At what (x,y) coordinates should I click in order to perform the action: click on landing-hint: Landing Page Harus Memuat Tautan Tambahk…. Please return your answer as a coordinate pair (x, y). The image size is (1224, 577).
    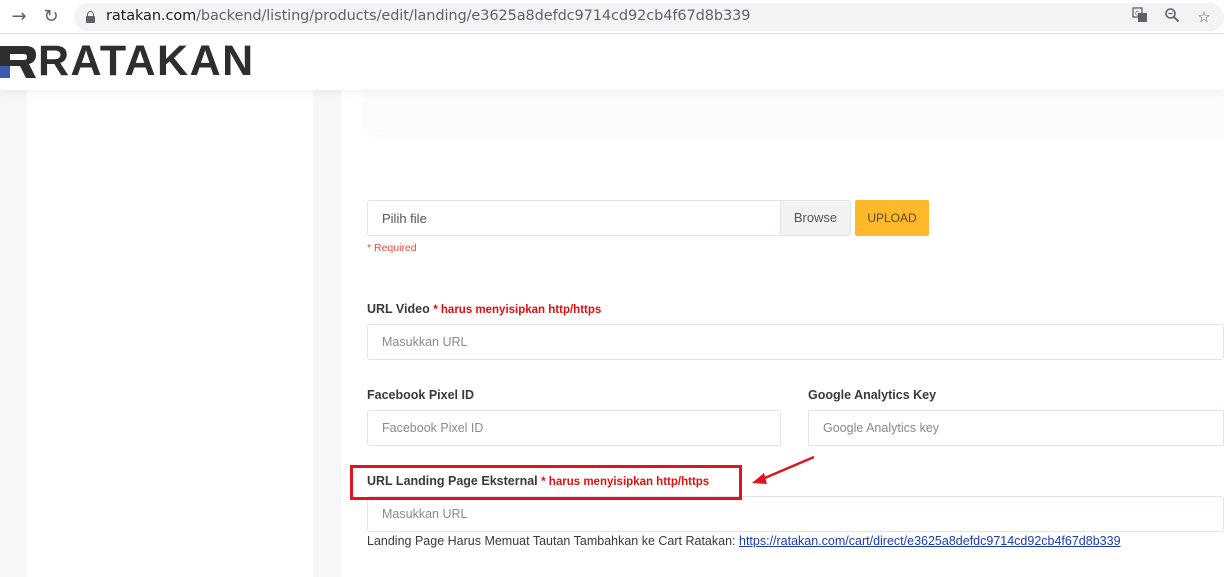
    Looking at the image, I should click on (744, 541).